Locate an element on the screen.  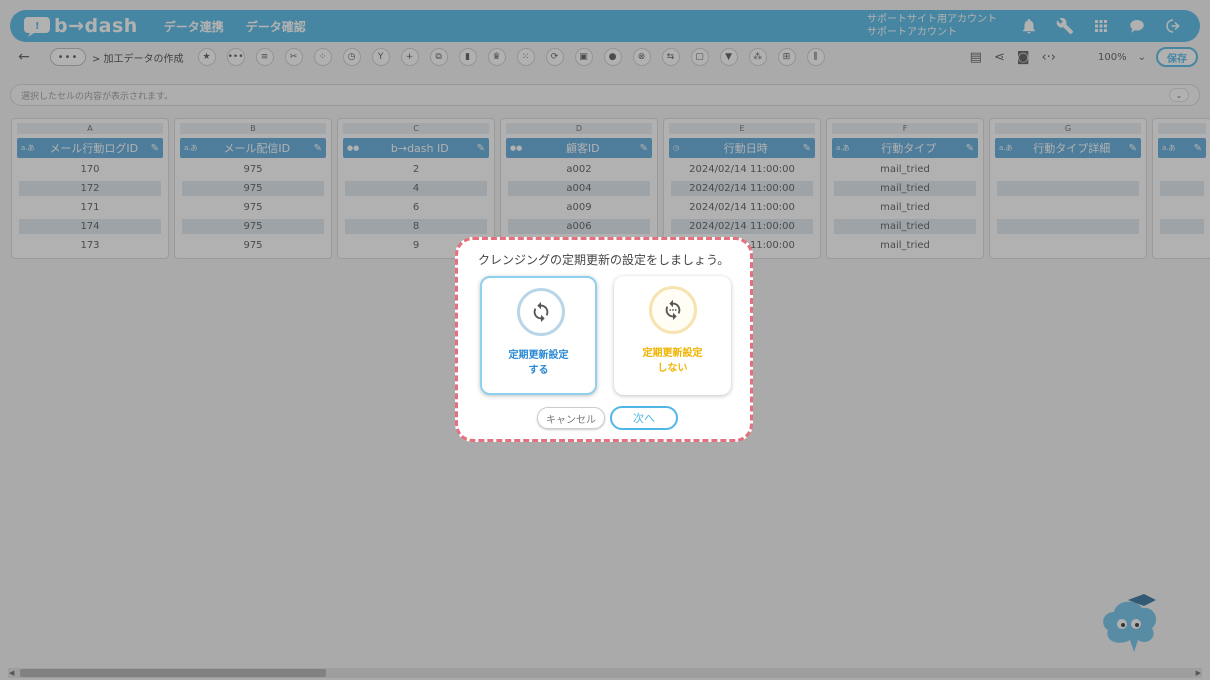
option-enable-label: 定期更新設定 する is located at coordinates (538, 363).